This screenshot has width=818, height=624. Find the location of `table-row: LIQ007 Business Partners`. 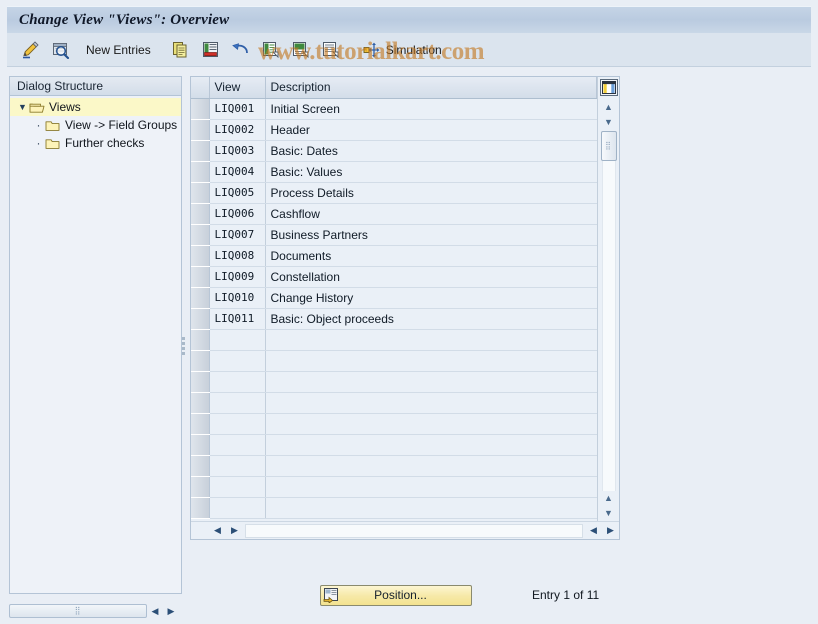

table-row: LIQ007 Business Partners is located at coordinates (394, 235).